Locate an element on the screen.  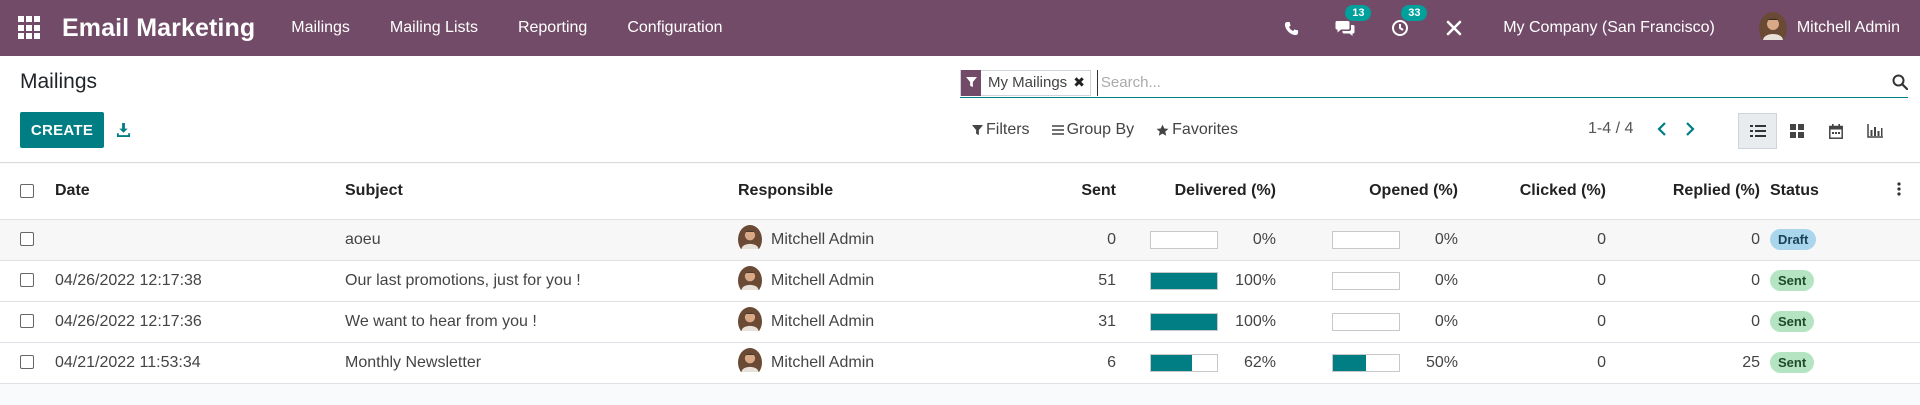
menu-reporting: Reporting is located at coordinates (552, 28).